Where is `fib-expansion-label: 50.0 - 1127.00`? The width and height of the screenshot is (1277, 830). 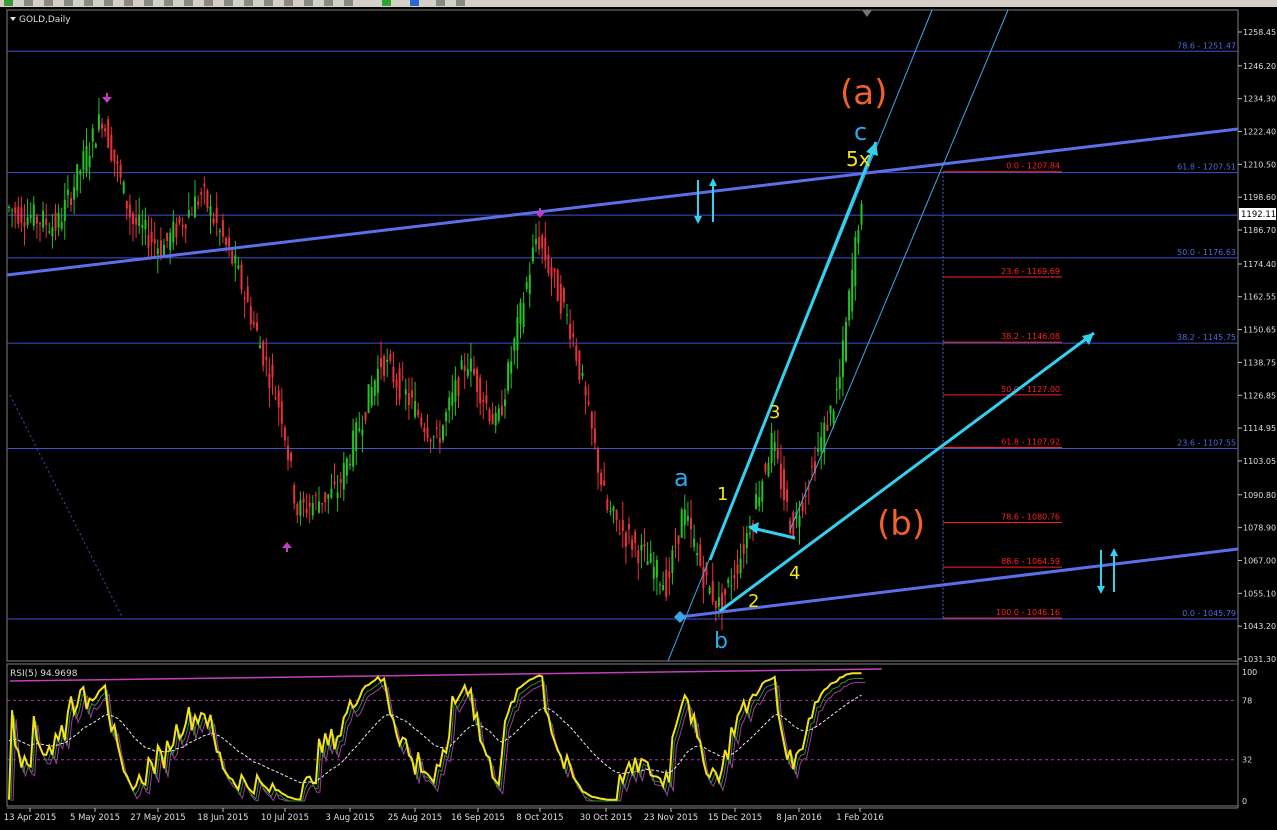 fib-expansion-label: 50.0 - 1127.00 is located at coordinates (1030, 389).